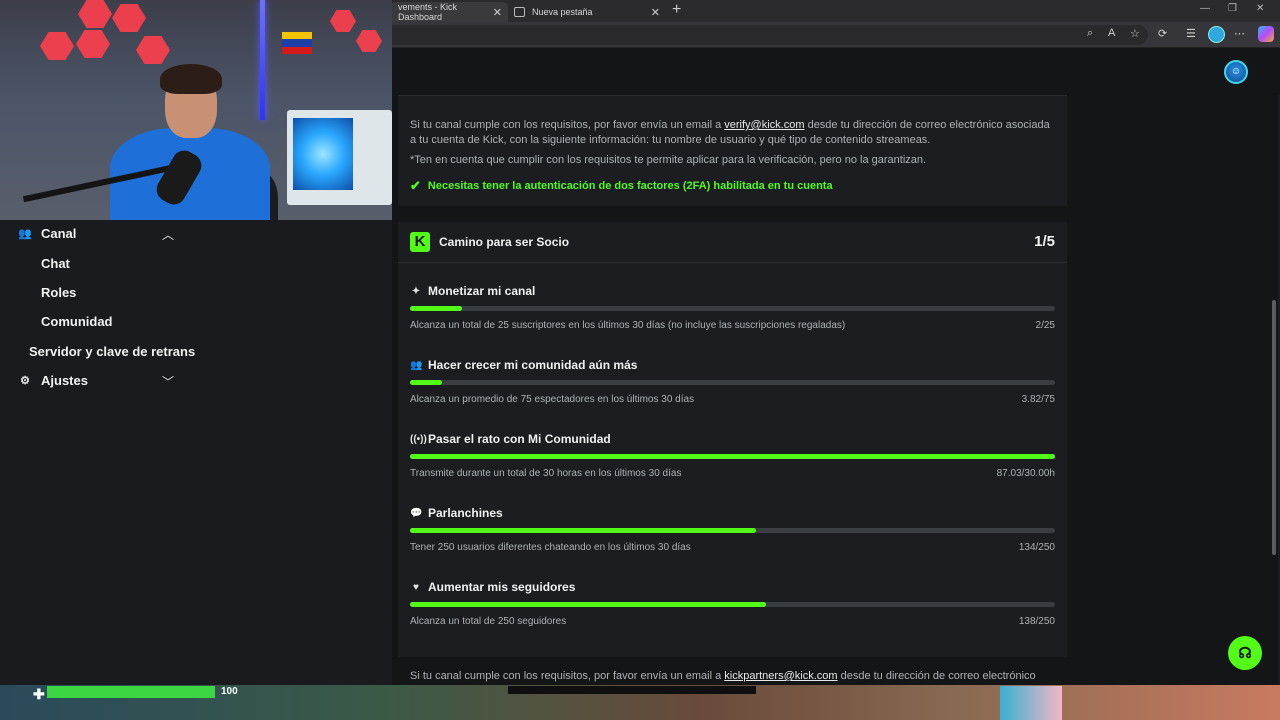  I want to click on flag, so click(297, 43).